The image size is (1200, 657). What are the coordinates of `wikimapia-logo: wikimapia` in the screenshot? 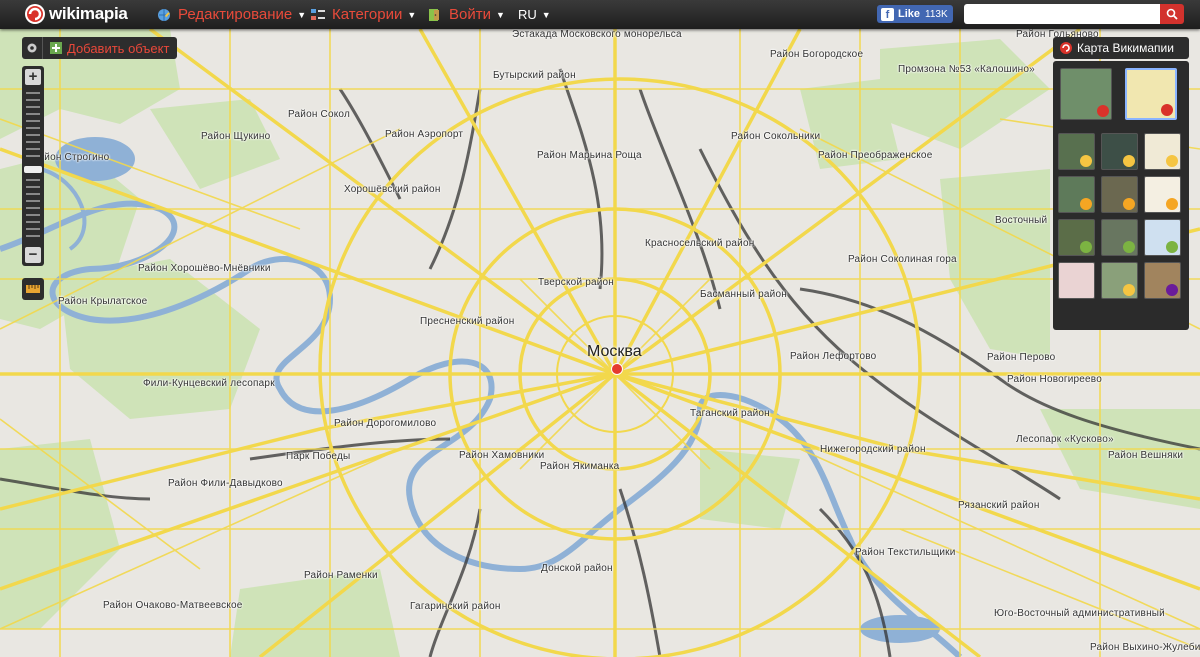 It's located at (76, 14).